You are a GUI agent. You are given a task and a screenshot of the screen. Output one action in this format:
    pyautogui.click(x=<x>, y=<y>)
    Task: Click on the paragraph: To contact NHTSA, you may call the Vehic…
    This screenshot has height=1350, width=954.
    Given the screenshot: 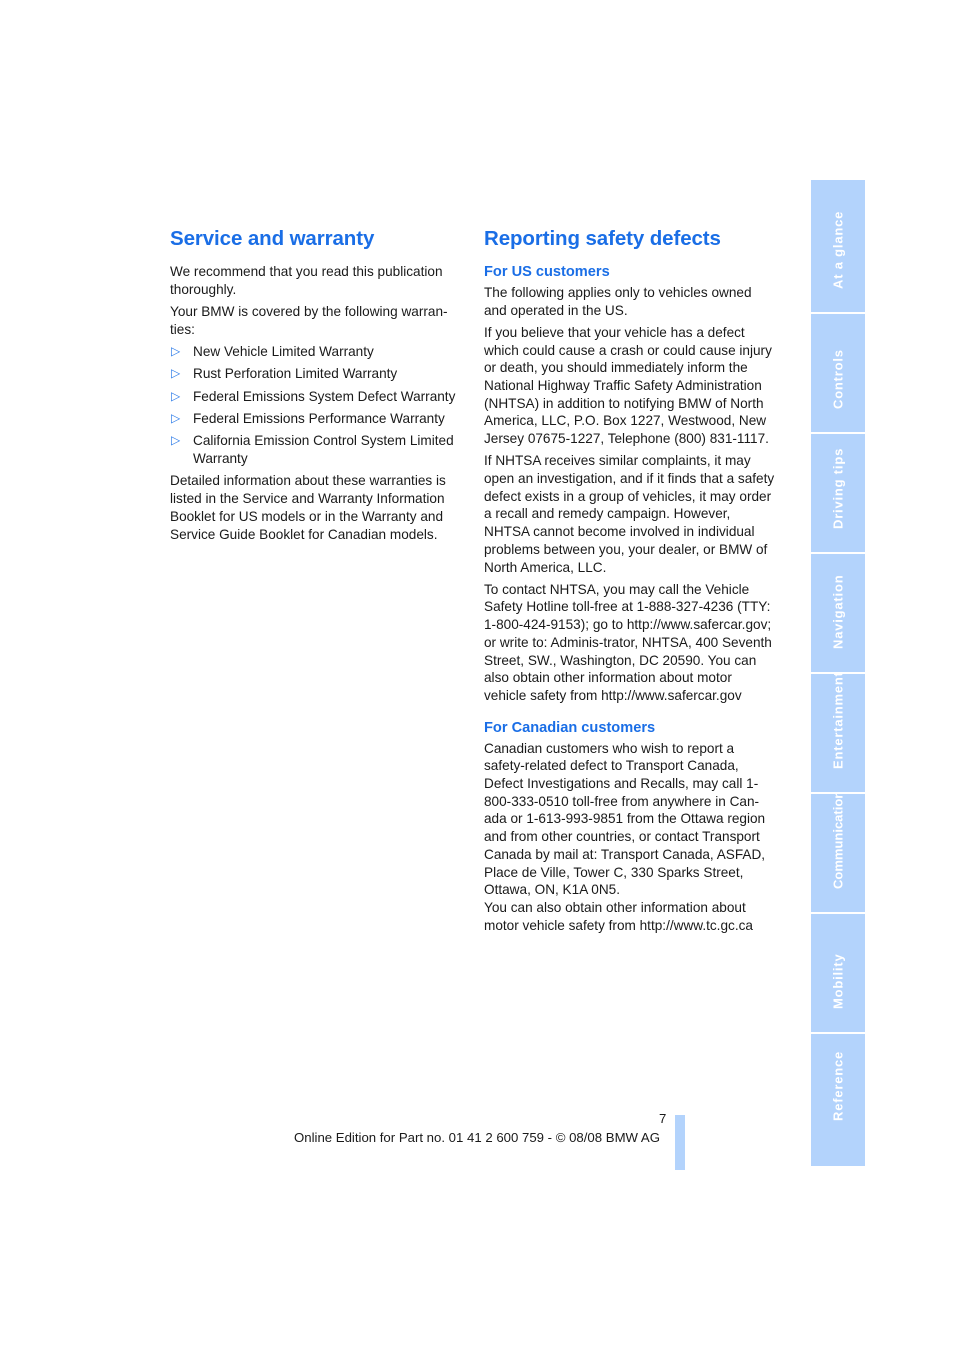 What is the action you would take?
    pyautogui.click(x=628, y=642)
    